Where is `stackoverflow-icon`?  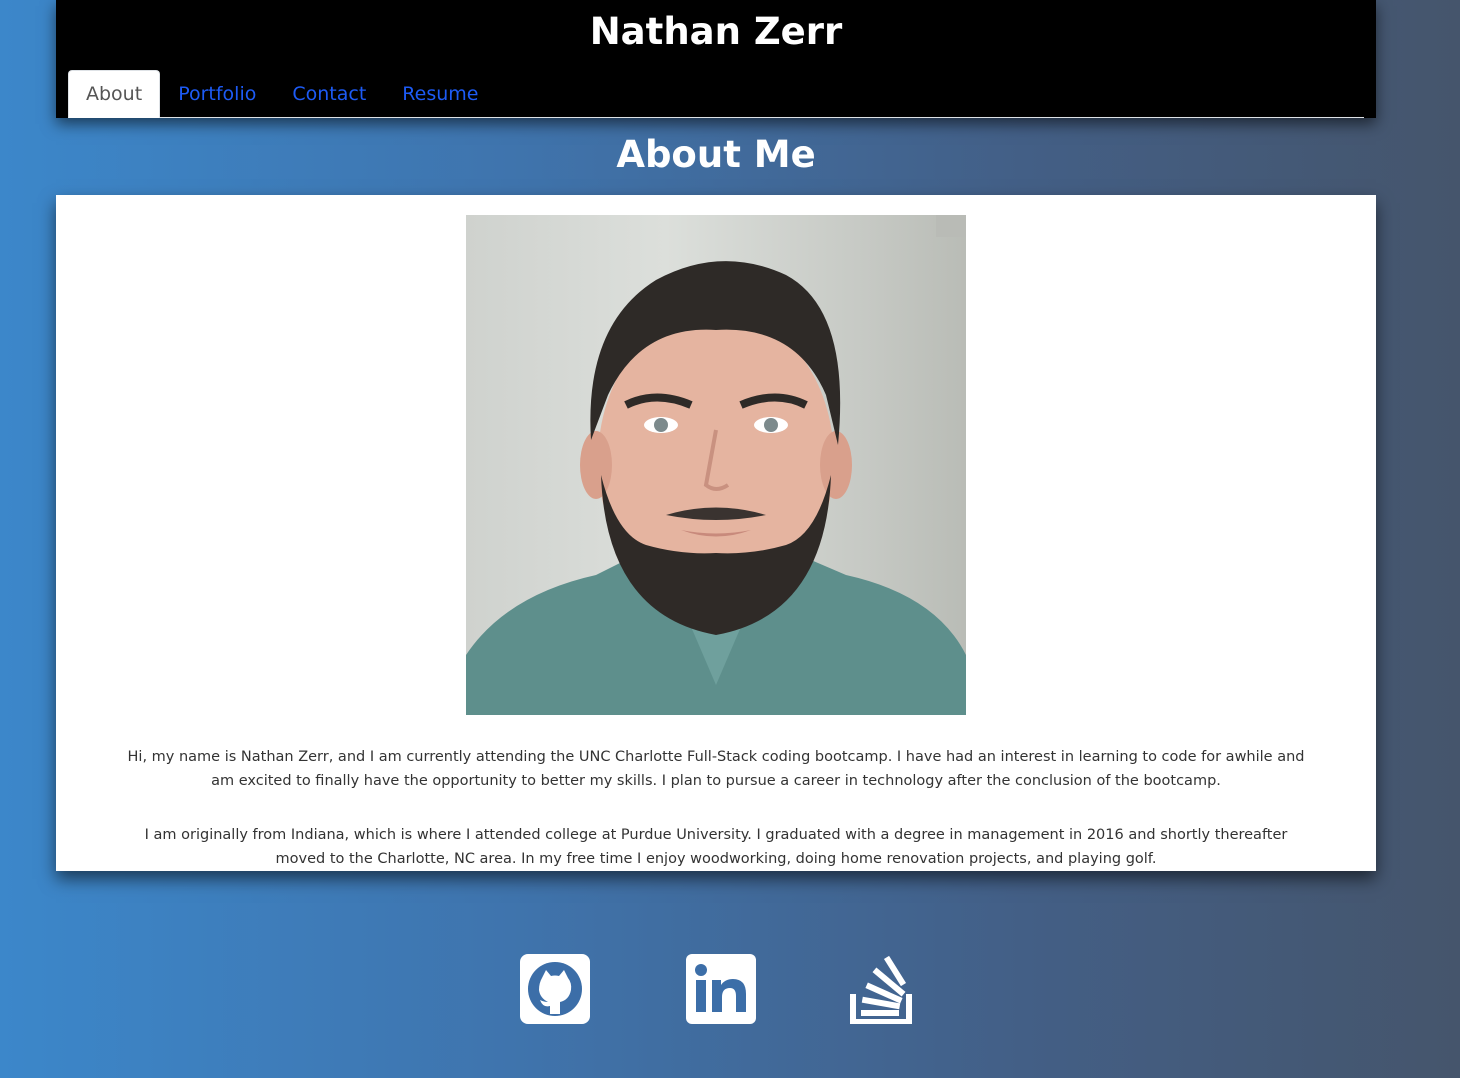 stackoverflow-icon is located at coordinates (881, 989).